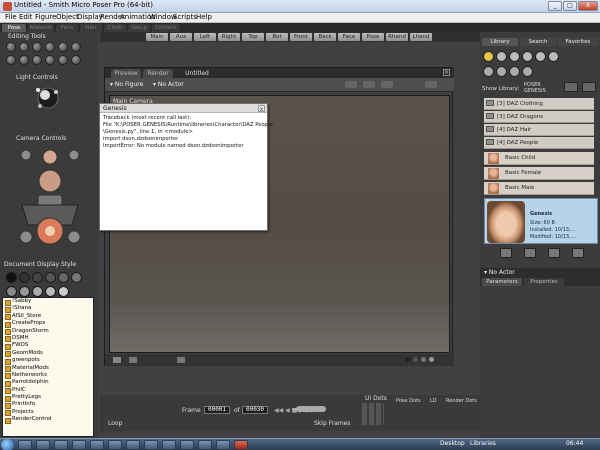  Describe the element at coordinates (185, 17) in the screenshot. I see `menu-scripts: Scripts` at that location.